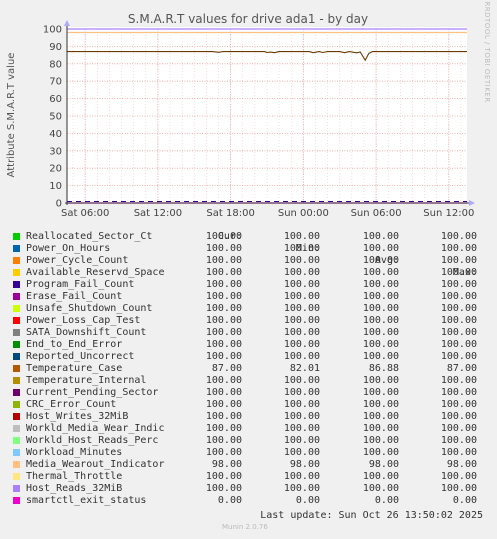 The width and height of the screenshot is (497, 539). I want to click on x-tick-label: Sun 12:00, so click(448, 213).